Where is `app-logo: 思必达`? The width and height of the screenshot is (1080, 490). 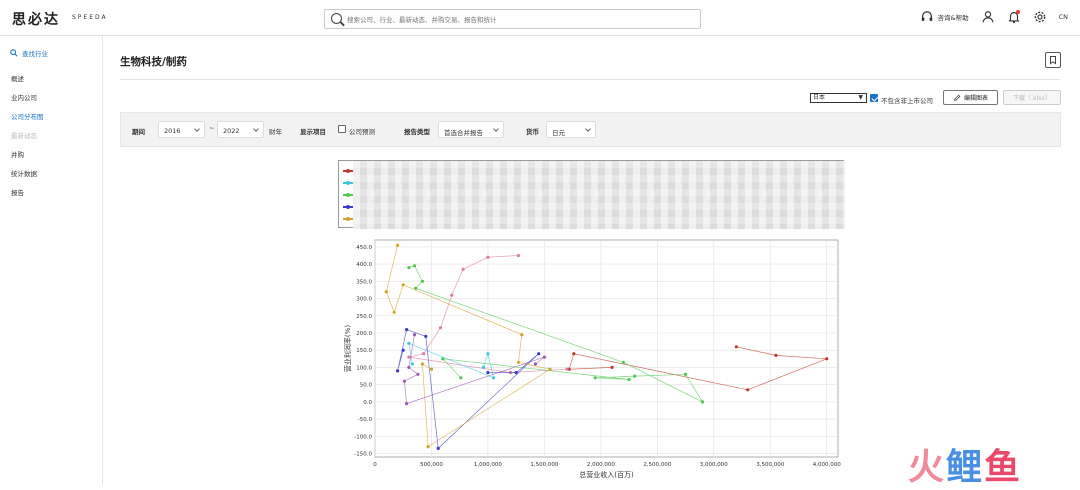 app-logo: 思必达 is located at coordinates (36, 19).